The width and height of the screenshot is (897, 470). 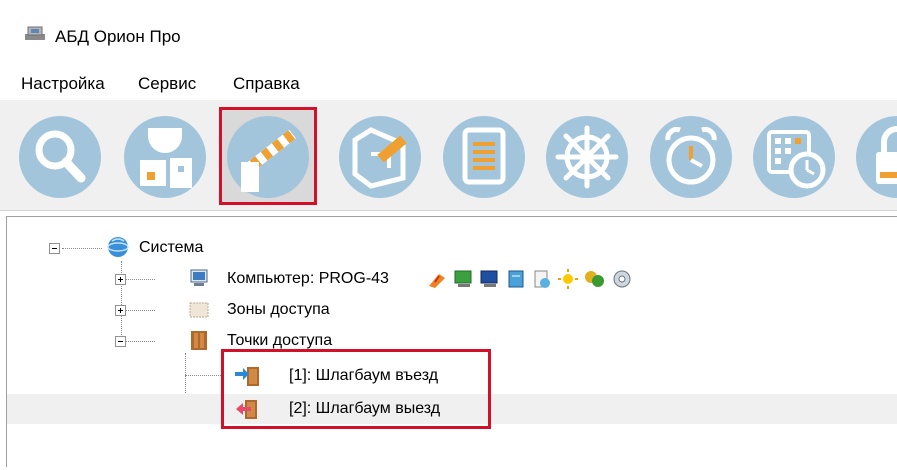 I want to click on tree-row-zones: Зоны доступа, so click(x=452, y=310).